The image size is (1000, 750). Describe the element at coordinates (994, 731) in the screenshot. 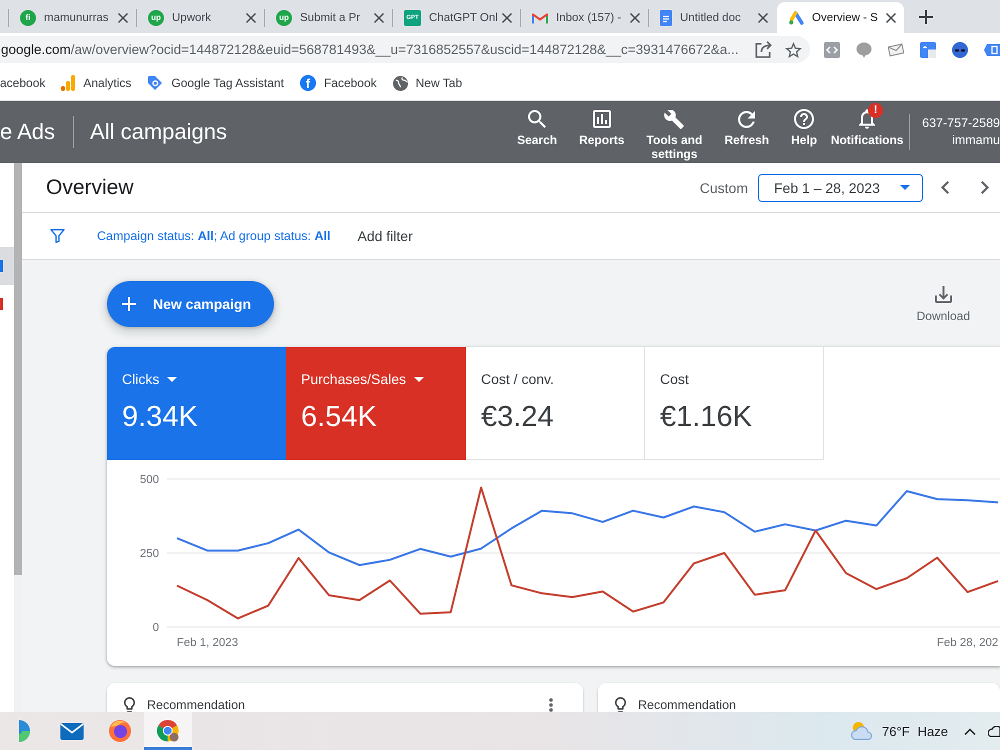

I see `cloud-icon` at that location.